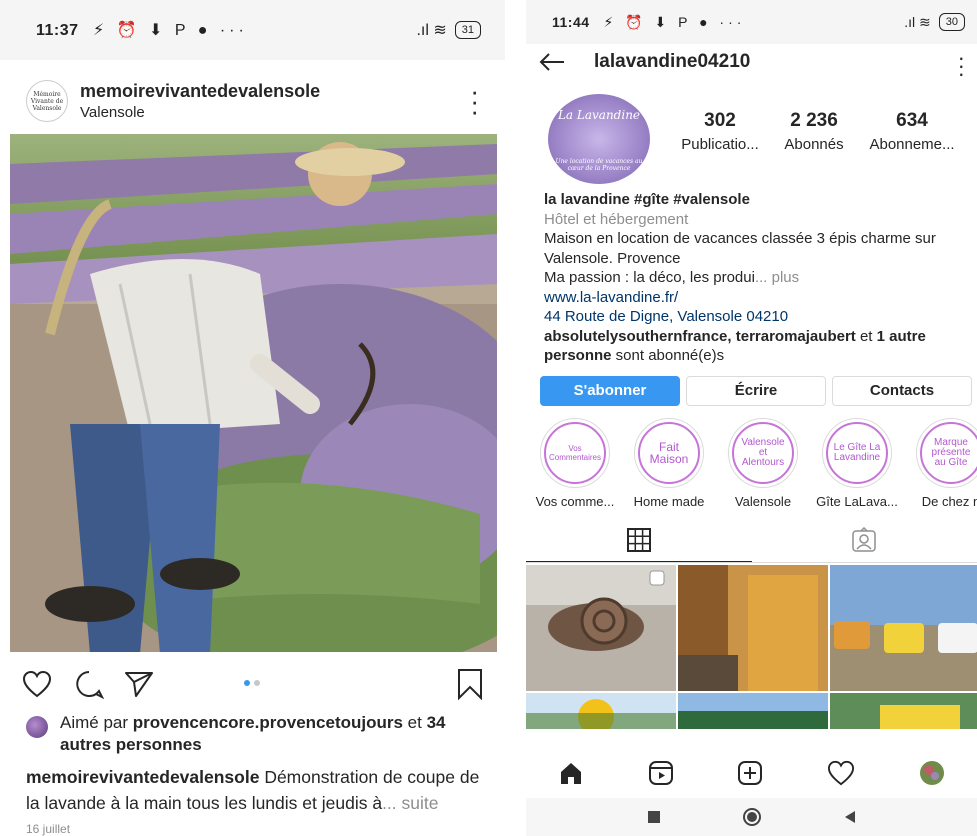 Image resolution: width=977 pixels, height=836 pixels. I want to click on carousel-dot-active, so click(247, 683).